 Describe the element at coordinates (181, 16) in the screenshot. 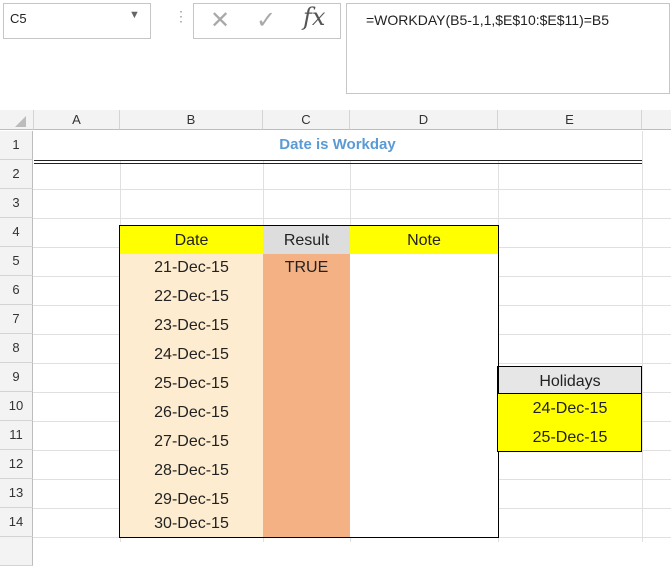

I see `grip-icon: ⋮` at that location.